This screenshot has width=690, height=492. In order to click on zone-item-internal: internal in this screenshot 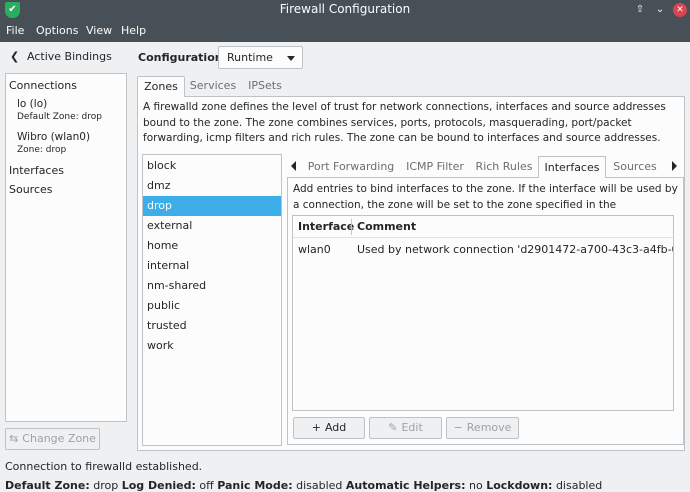, I will do `click(212, 266)`.